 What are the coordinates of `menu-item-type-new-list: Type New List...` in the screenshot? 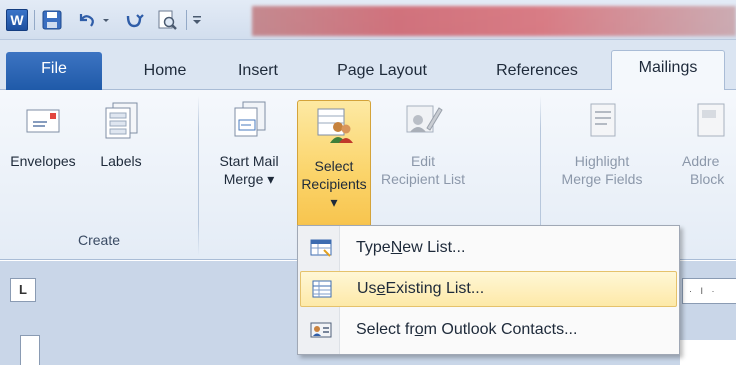 It's located at (488, 248).